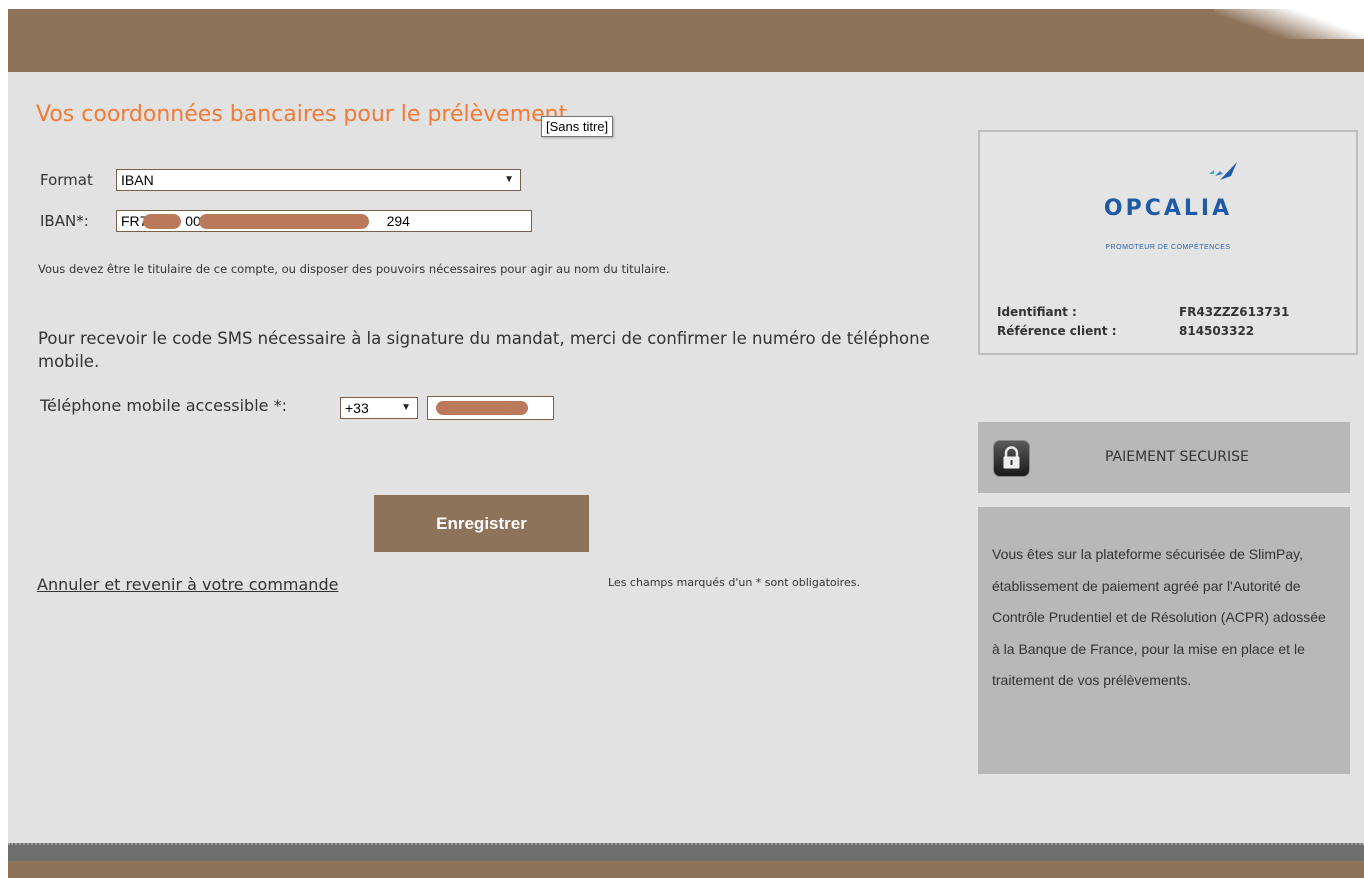 The height and width of the screenshot is (878, 1364). I want to click on secure-payment-label: PAIEMENT SECURISE, so click(1177, 457).